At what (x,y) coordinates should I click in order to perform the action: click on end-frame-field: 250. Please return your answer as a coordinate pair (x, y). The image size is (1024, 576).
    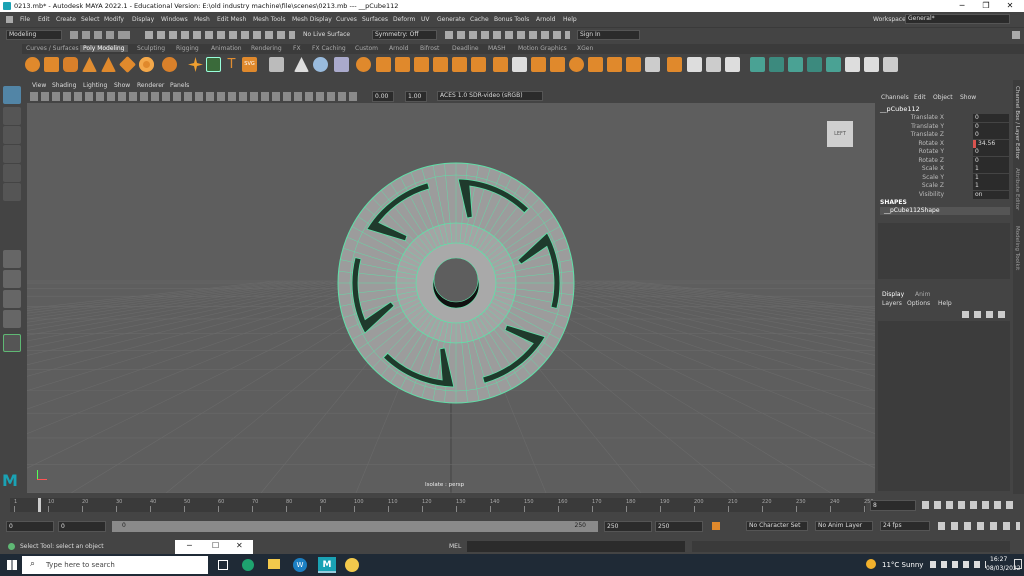
    Looking at the image, I should click on (679, 526).